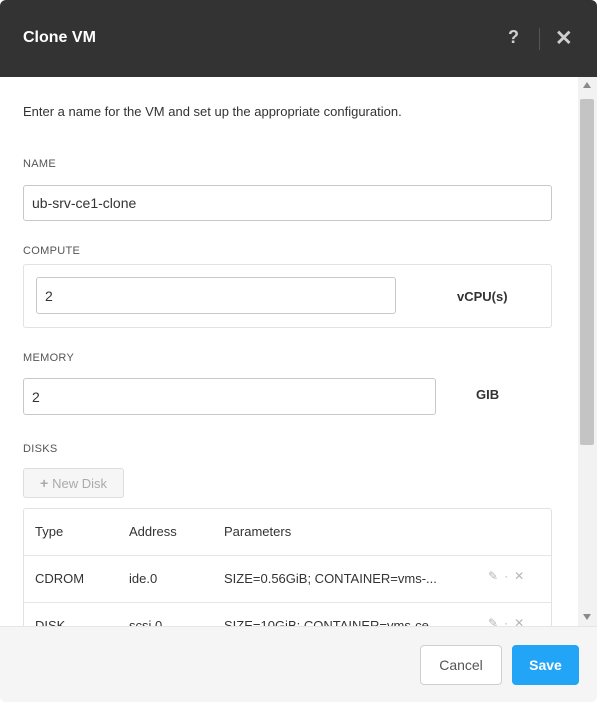 The image size is (597, 702). Describe the element at coordinates (59, 37) in the screenshot. I see `dialog-title: Clone VM` at that location.